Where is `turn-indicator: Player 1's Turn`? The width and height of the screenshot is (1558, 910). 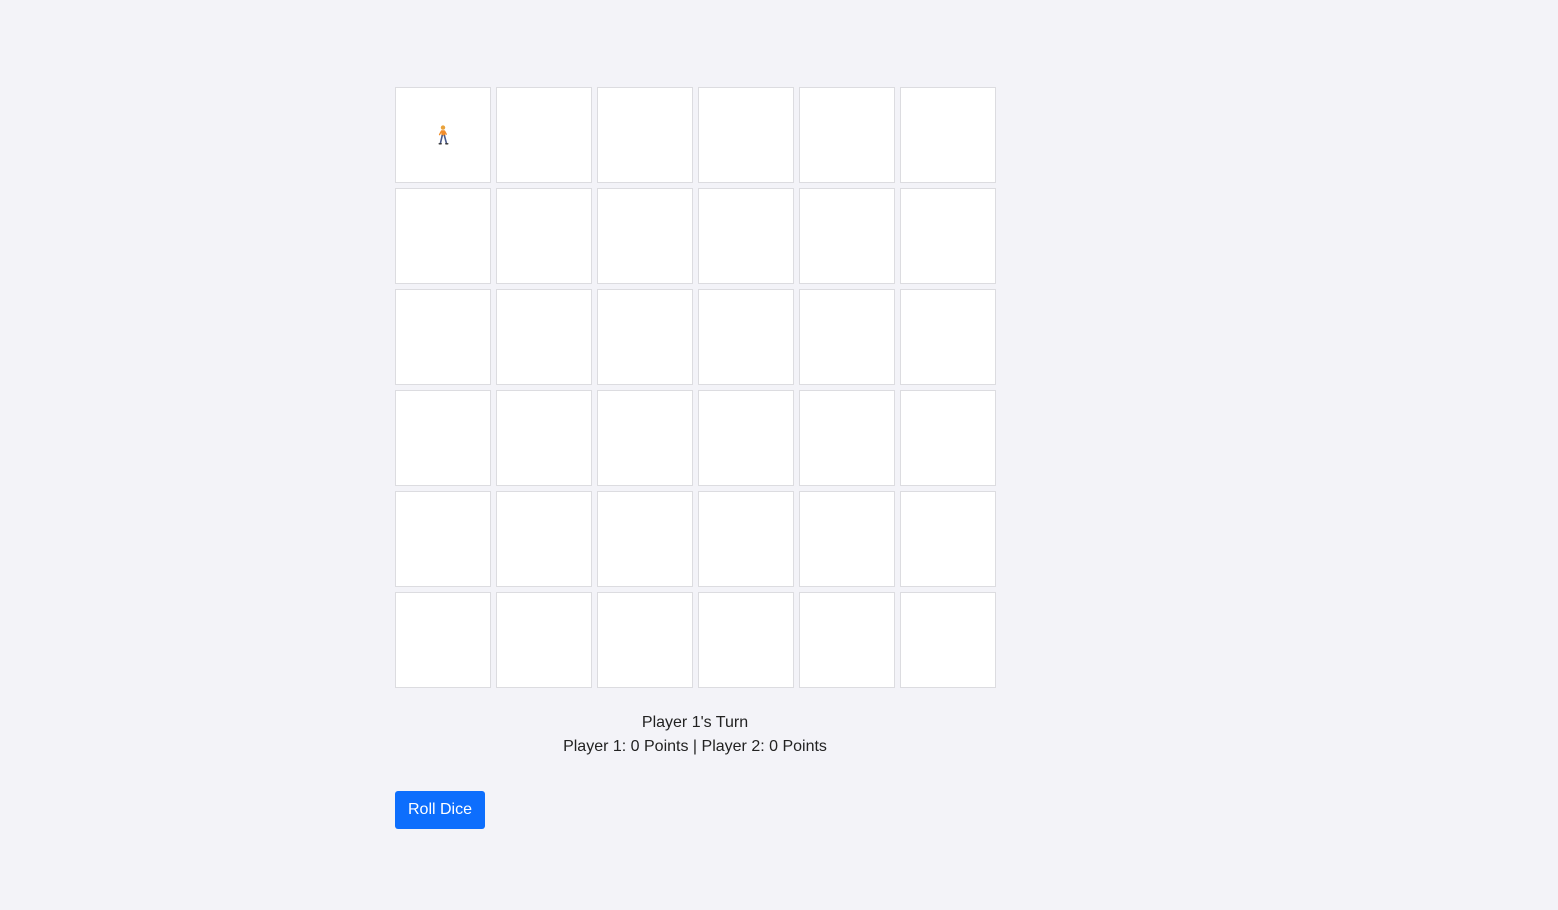
turn-indicator: Player 1's Turn is located at coordinates (695, 722).